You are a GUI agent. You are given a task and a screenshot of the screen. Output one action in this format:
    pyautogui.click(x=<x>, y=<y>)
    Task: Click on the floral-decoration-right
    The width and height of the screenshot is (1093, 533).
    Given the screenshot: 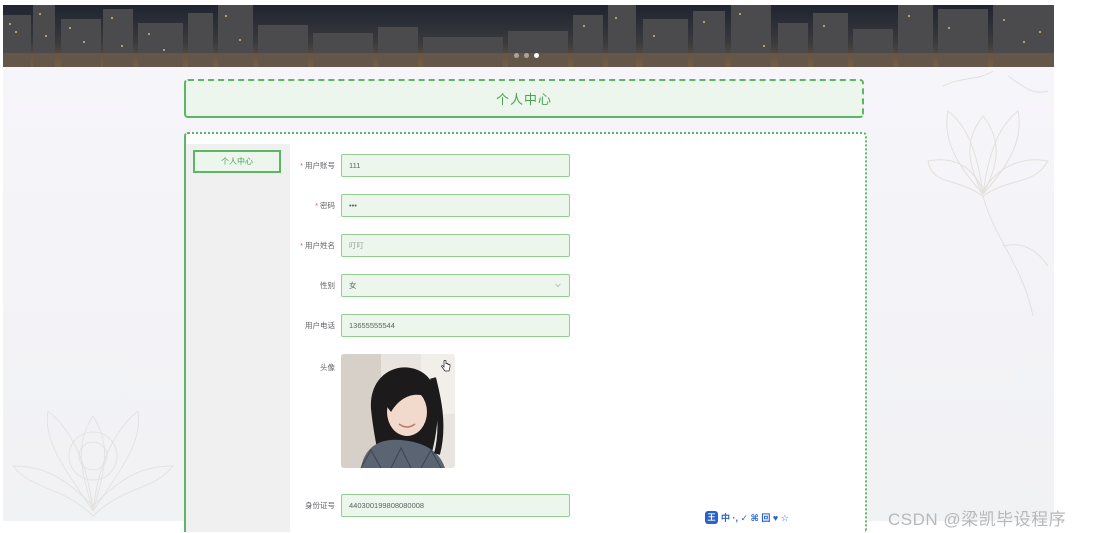 What is the action you would take?
    pyautogui.click(x=988, y=193)
    